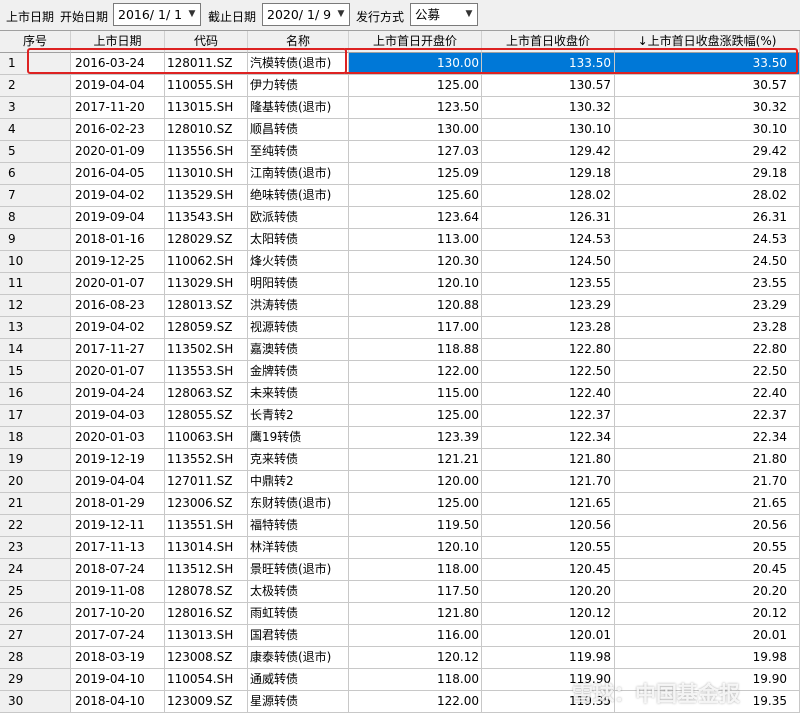 The width and height of the screenshot is (800, 713). I want to click on row-open-price: 125.60, so click(415, 196).